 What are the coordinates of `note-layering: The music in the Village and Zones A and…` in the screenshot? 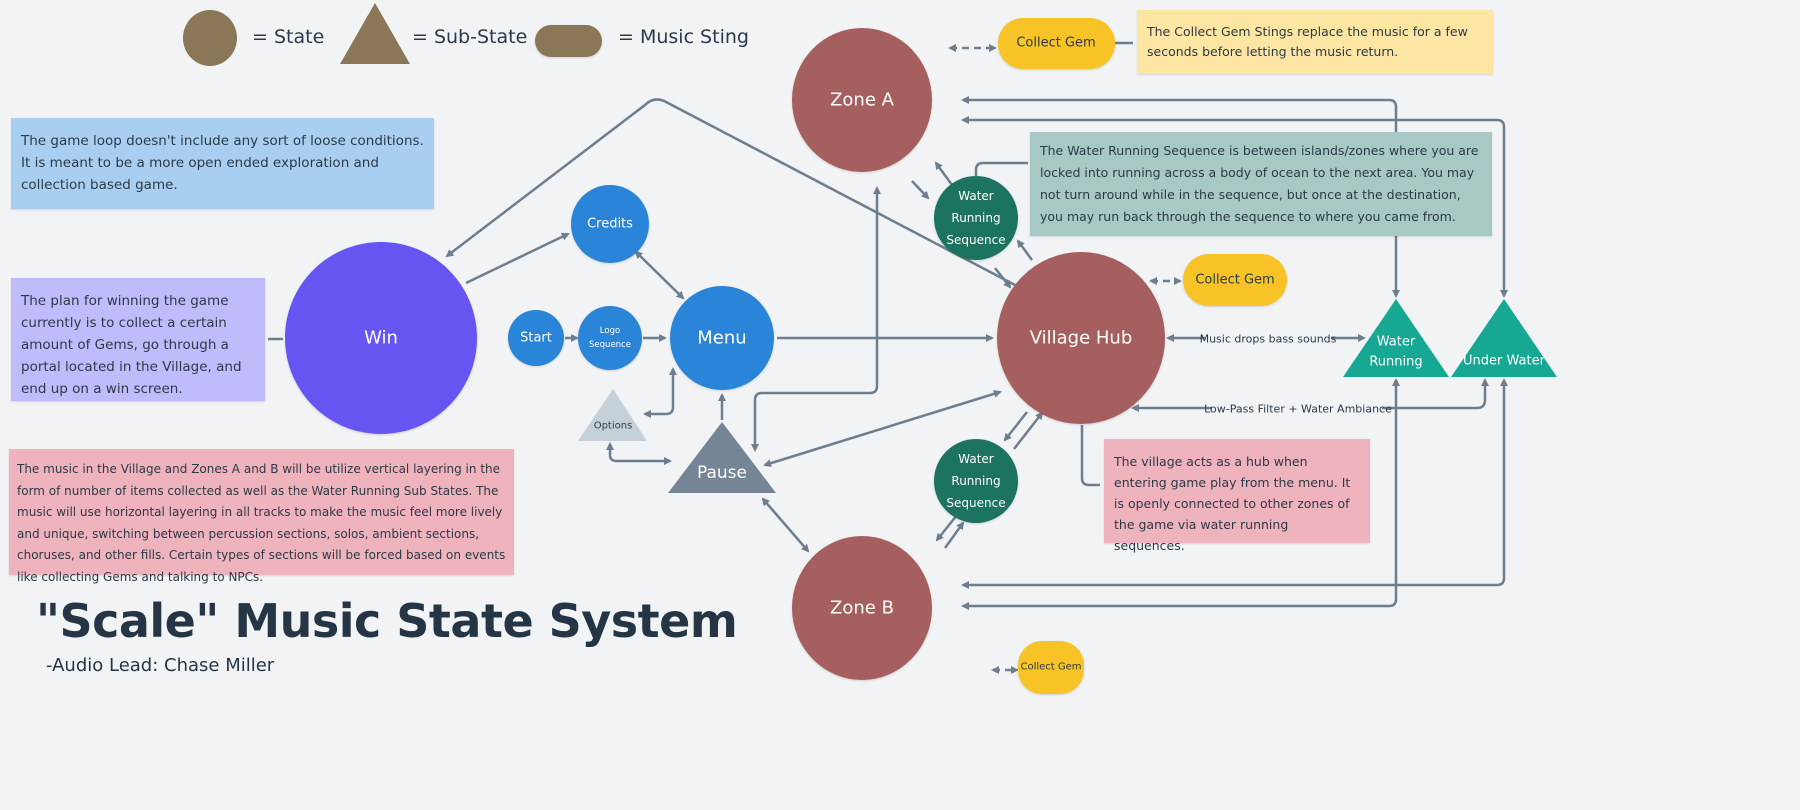 It's located at (261, 516).